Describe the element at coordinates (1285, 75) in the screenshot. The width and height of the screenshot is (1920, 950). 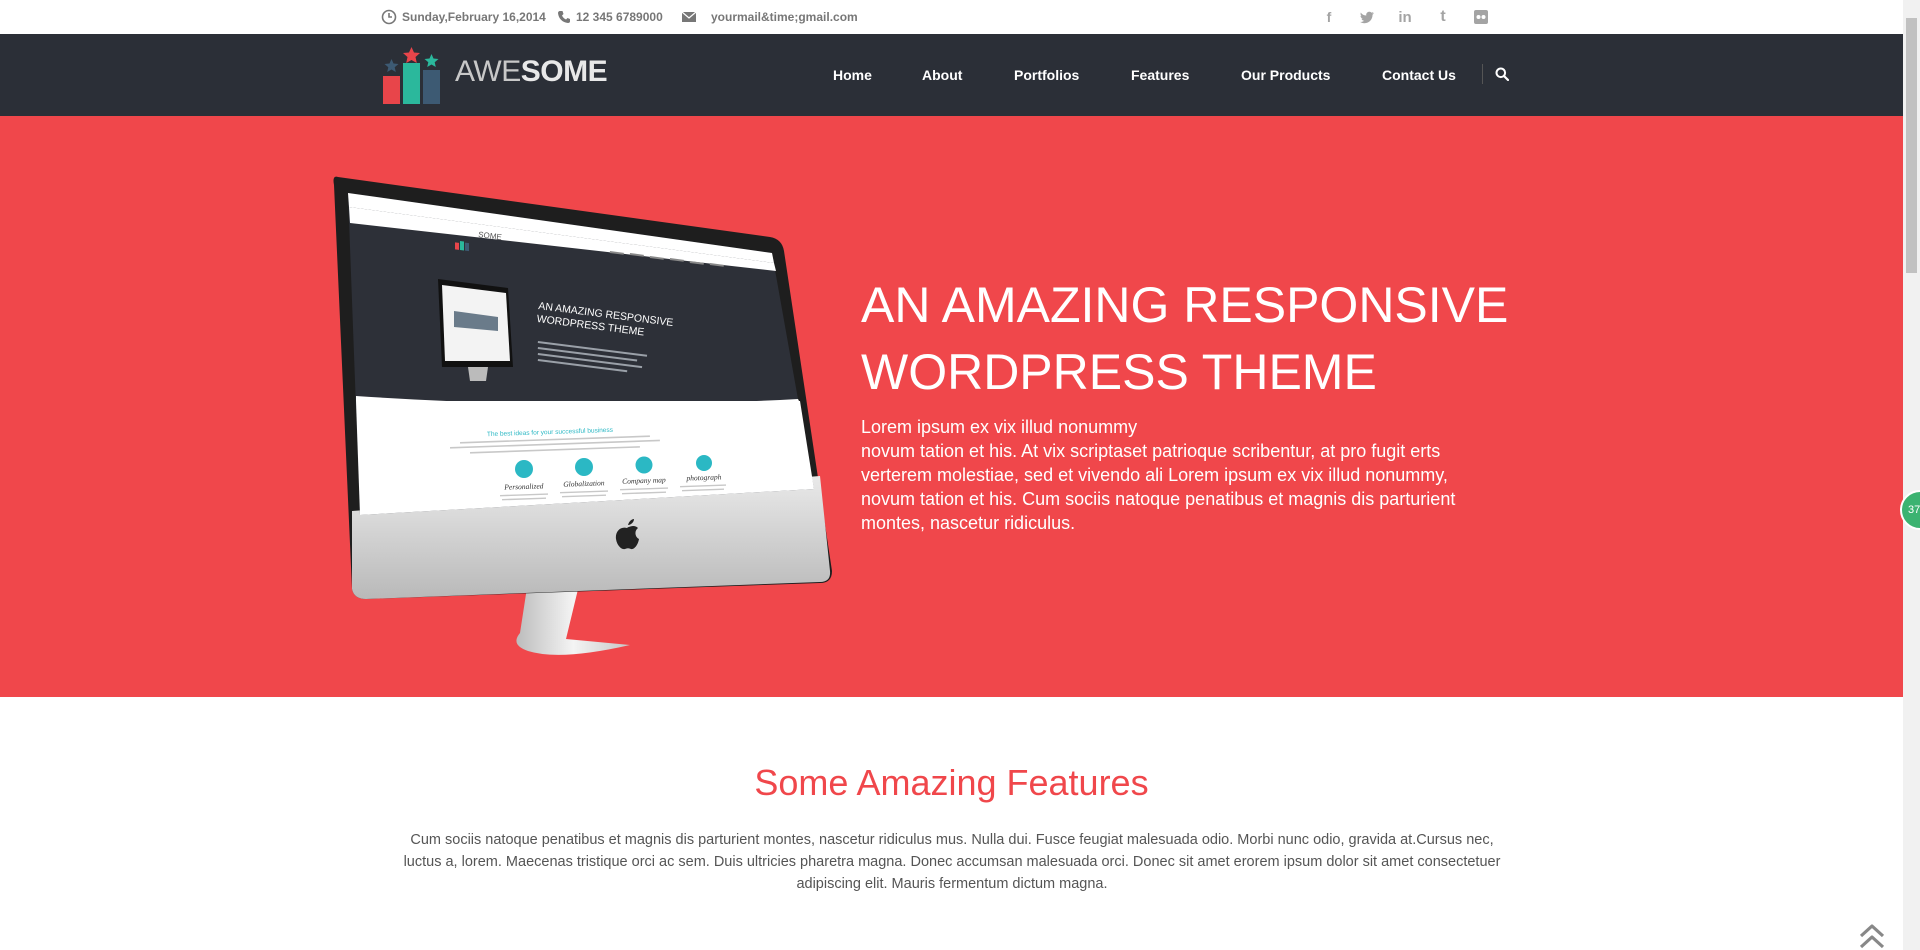
I see `nav-our-products: Our Products` at that location.